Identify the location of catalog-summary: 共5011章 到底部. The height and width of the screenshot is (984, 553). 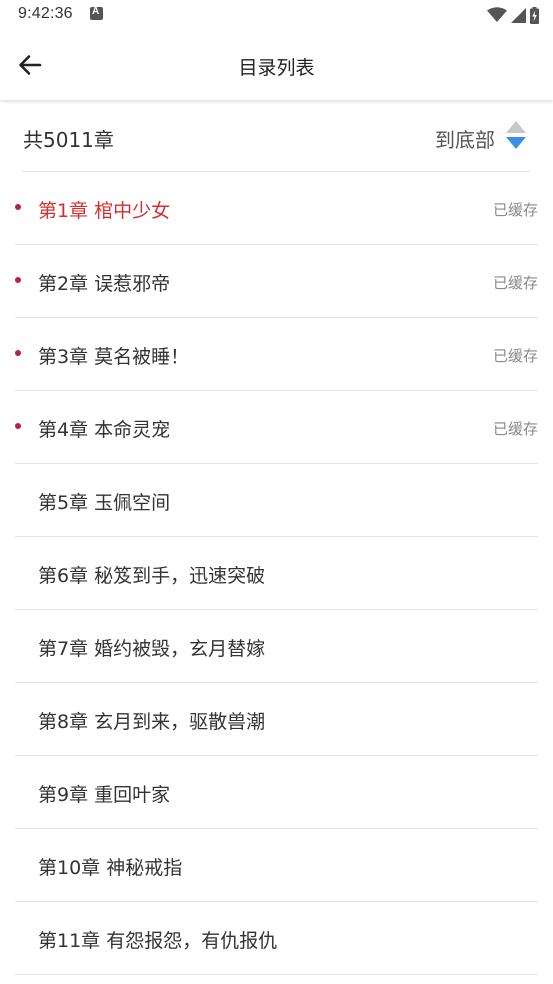
(276, 136).